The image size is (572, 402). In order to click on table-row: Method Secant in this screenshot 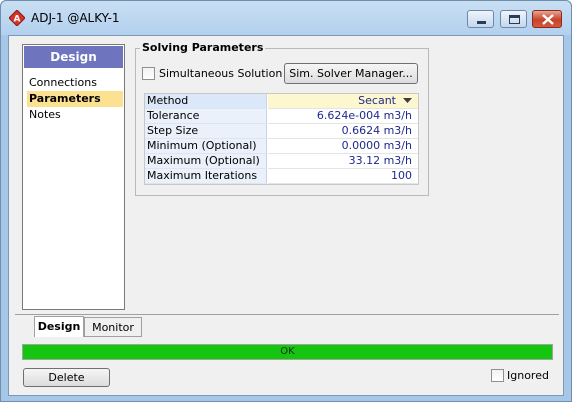, I will do `click(281, 101)`.